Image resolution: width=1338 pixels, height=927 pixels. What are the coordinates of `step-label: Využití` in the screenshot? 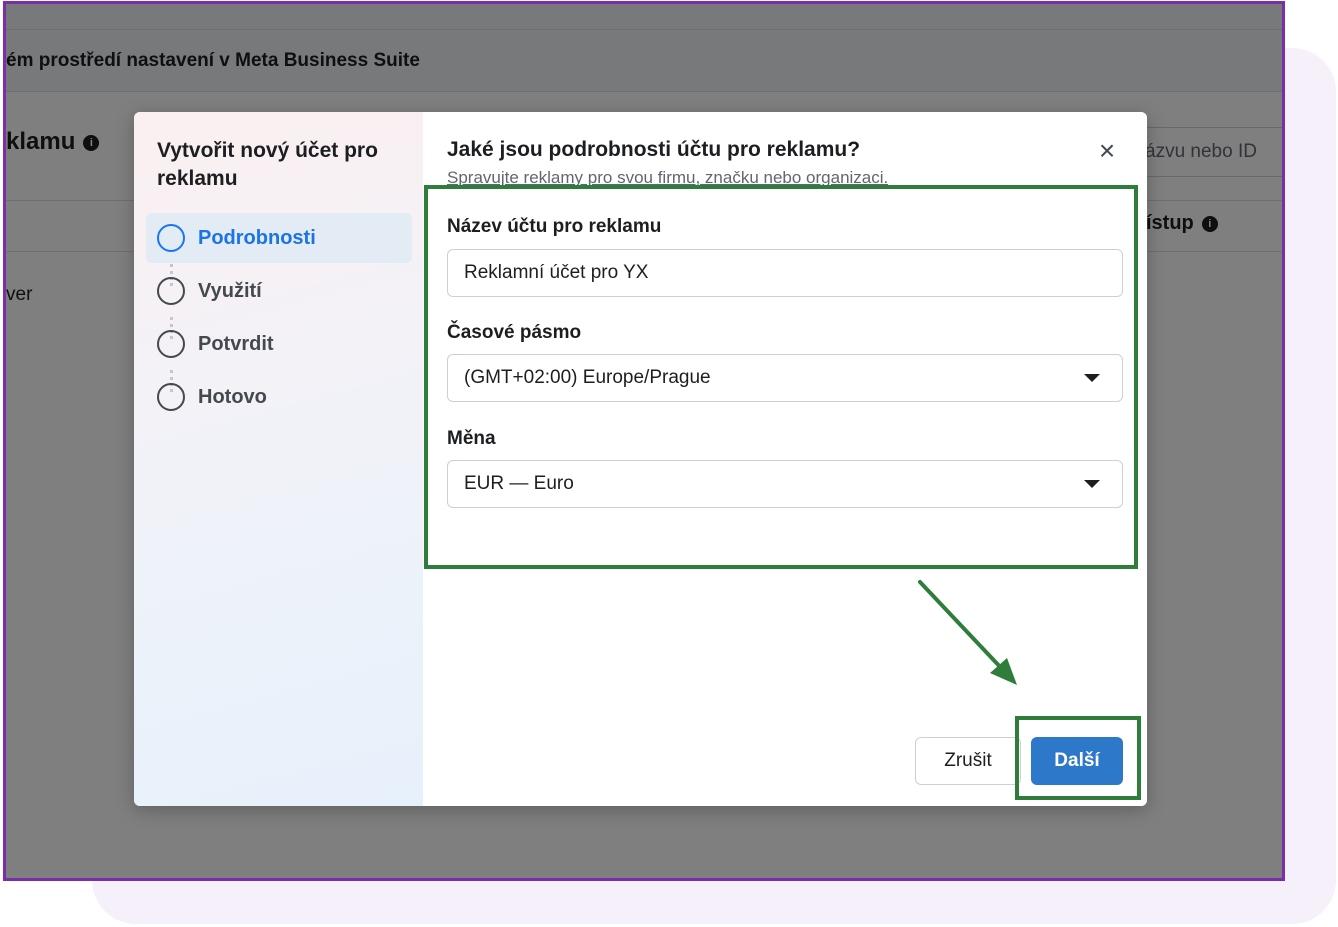 It's located at (230, 290).